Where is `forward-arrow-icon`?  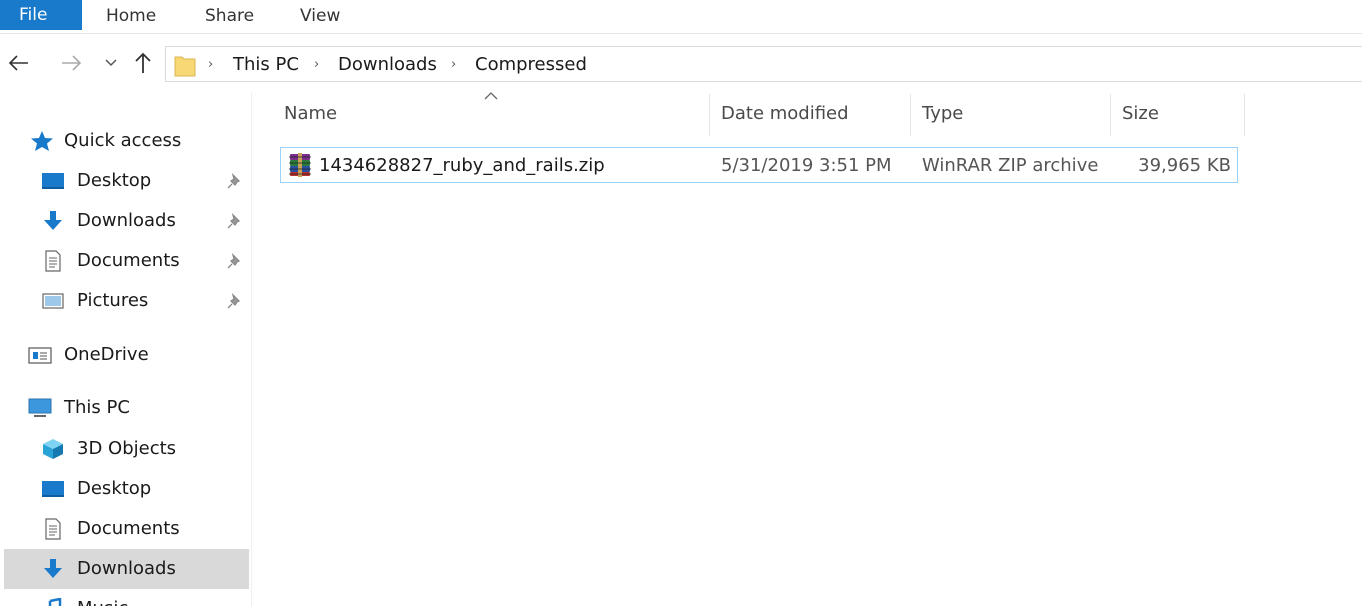
forward-arrow-icon is located at coordinates (72, 63).